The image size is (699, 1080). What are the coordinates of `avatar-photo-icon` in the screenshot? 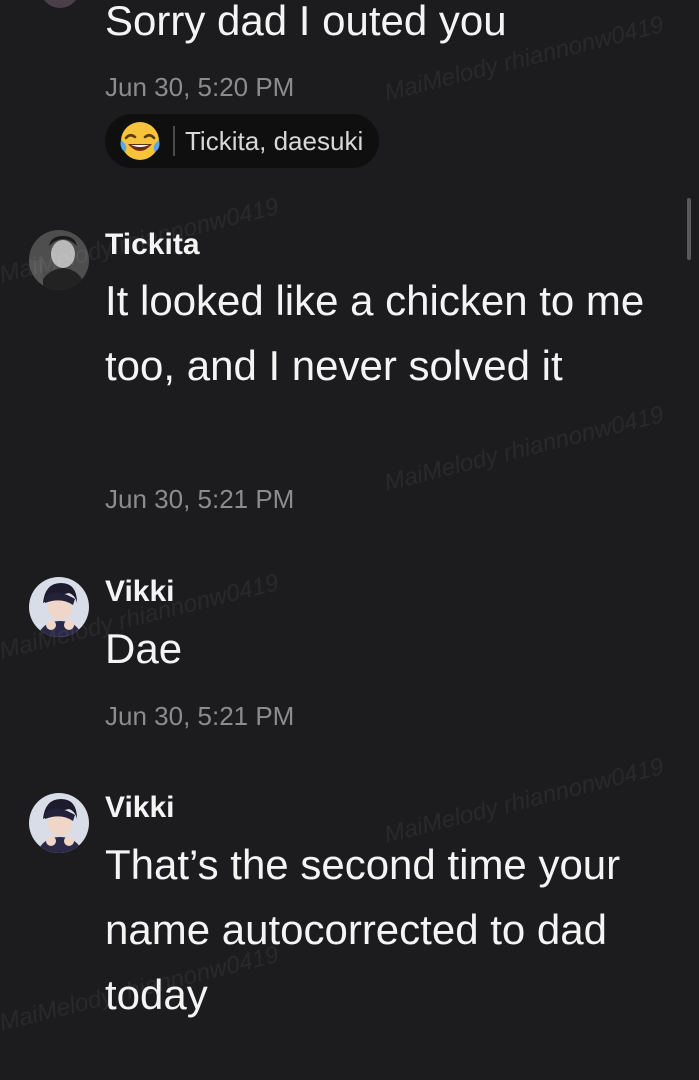 It's located at (59, 823).